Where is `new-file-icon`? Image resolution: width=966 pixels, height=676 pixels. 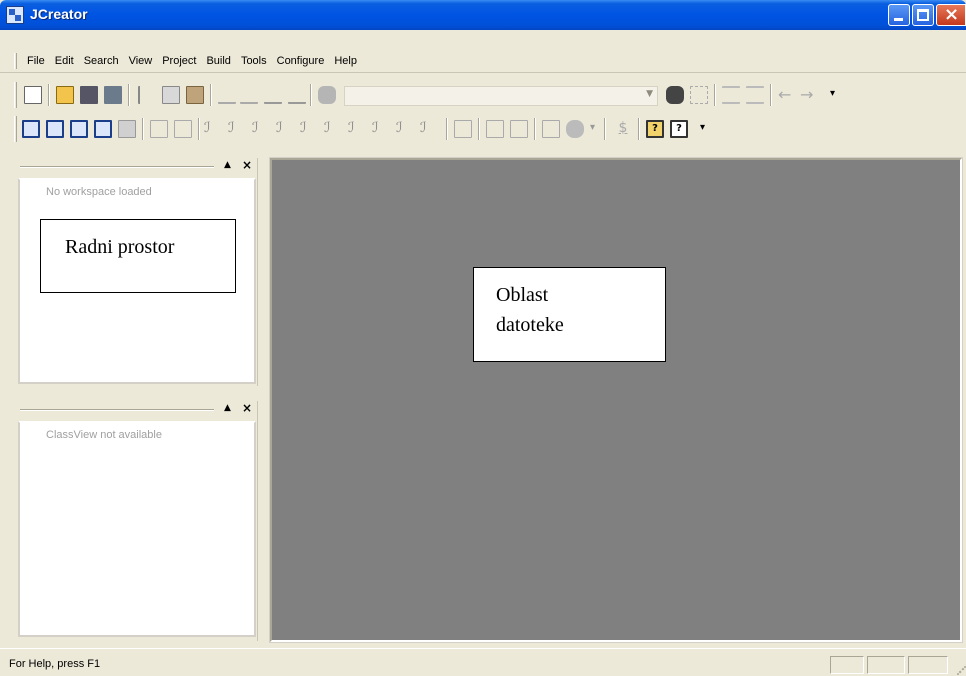 new-file-icon is located at coordinates (33, 95).